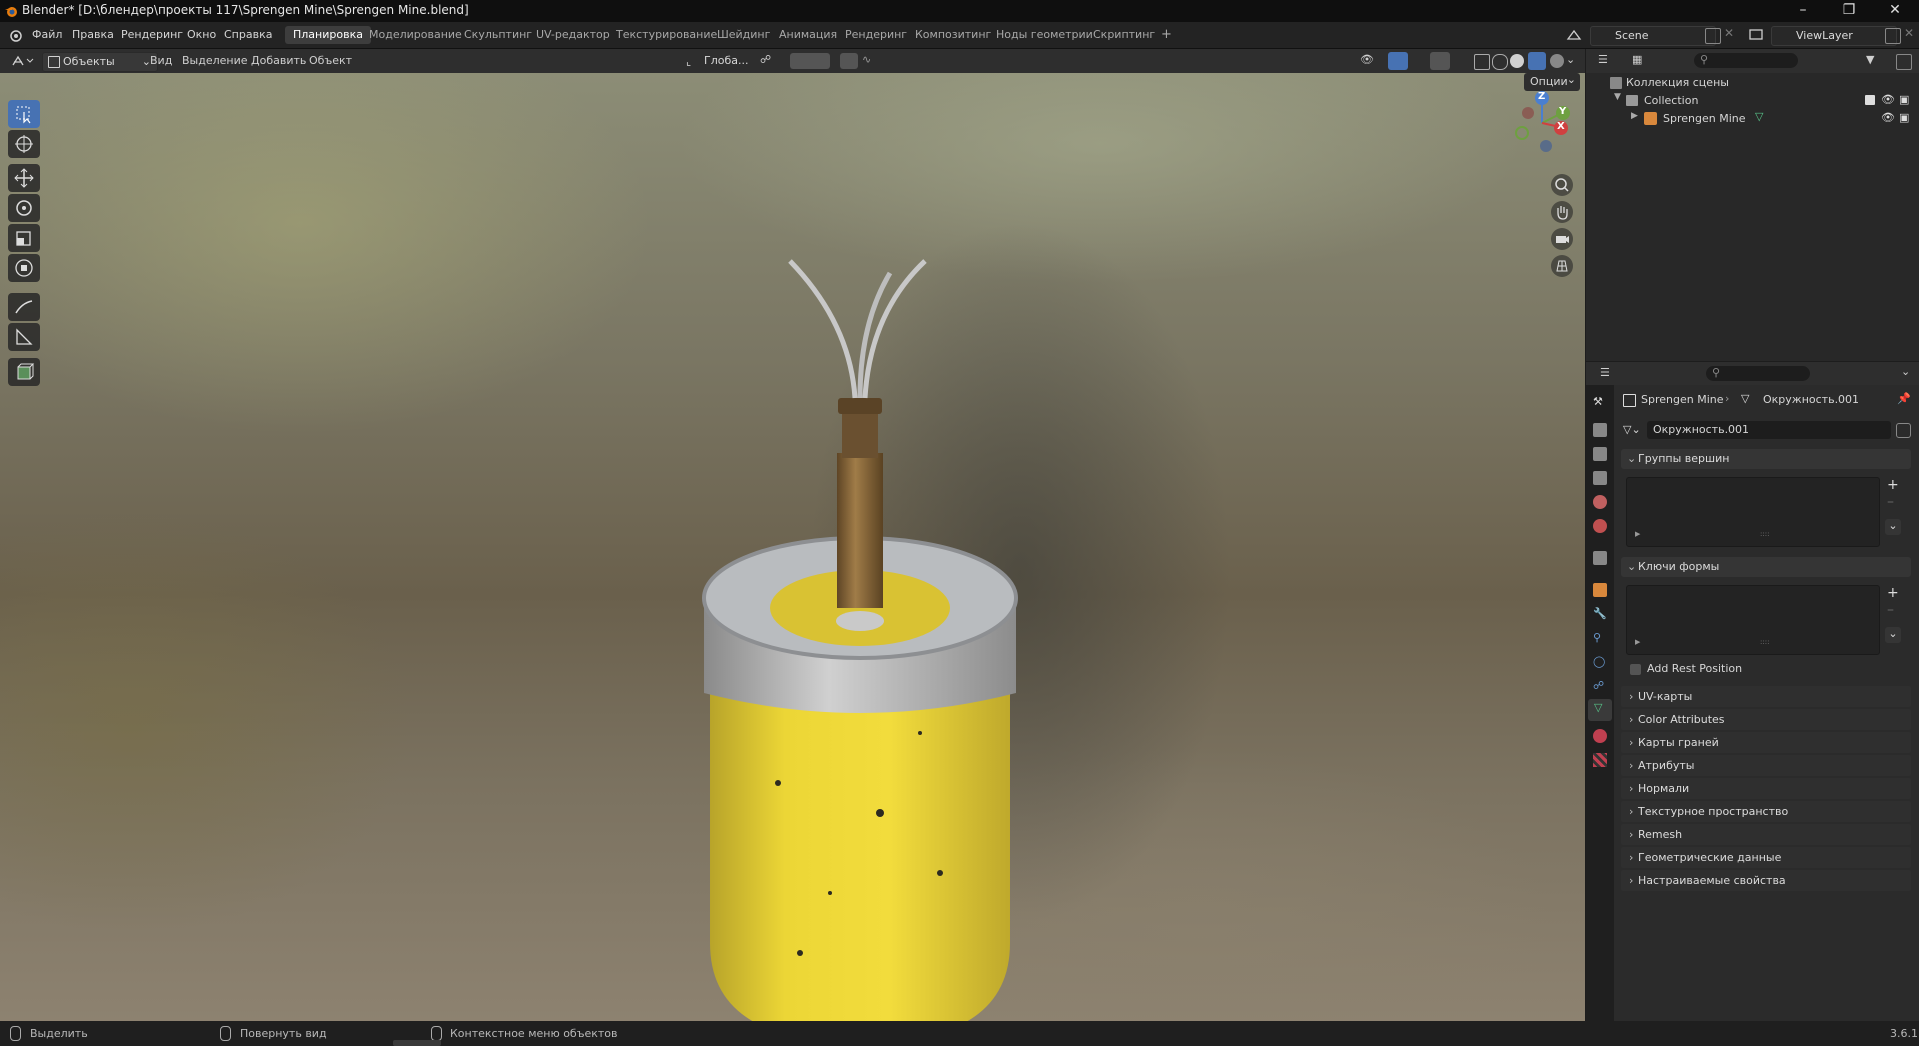 The image size is (1919, 1046). I want to click on add-rest-position-checkbox, so click(1635, 669).